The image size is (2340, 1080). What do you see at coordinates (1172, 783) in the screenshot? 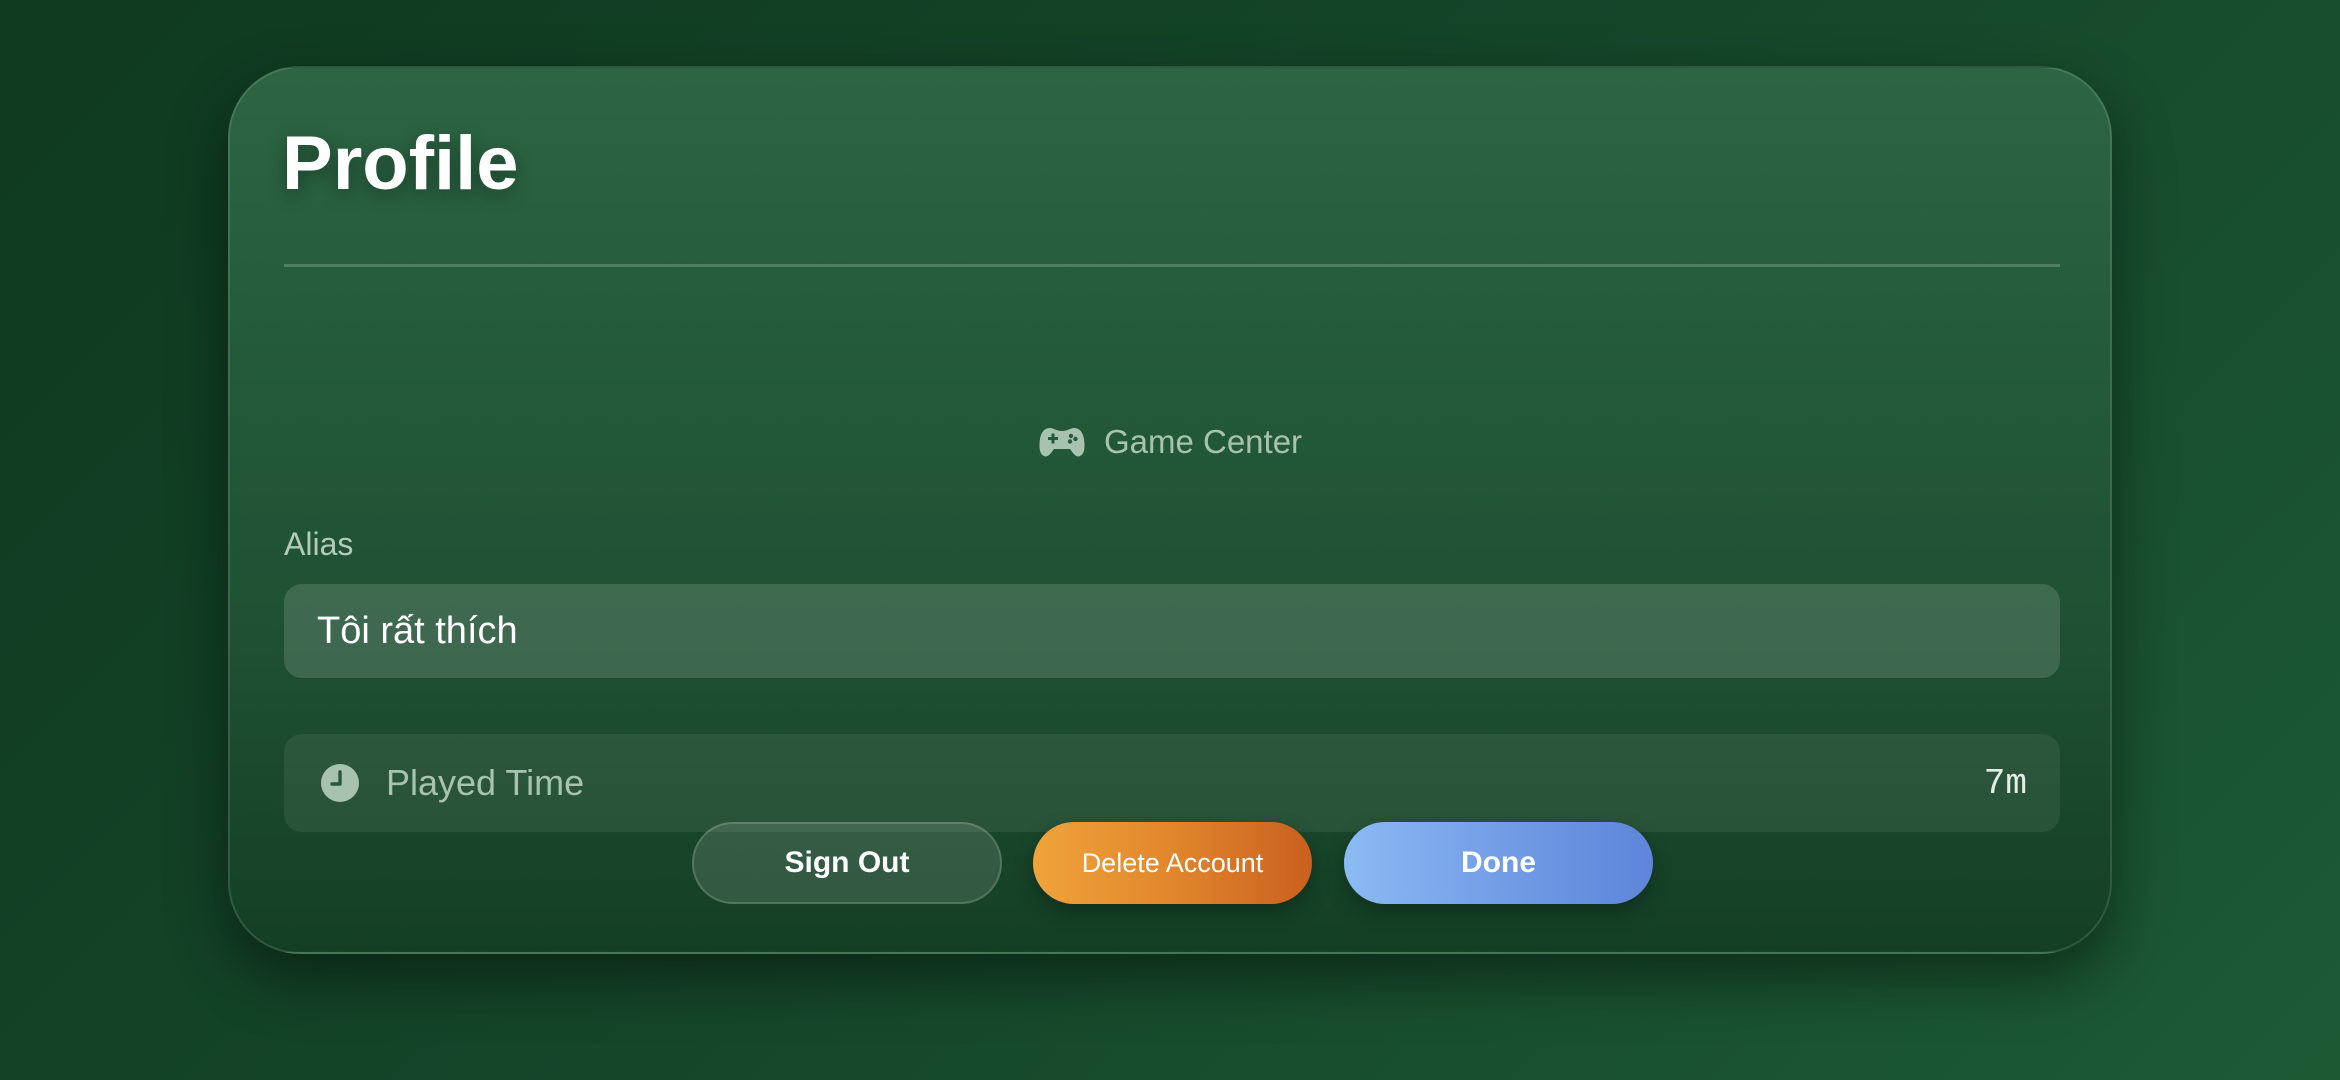
I see `played-time-row: Played Time 7m` at bounding box center [1172, 783].